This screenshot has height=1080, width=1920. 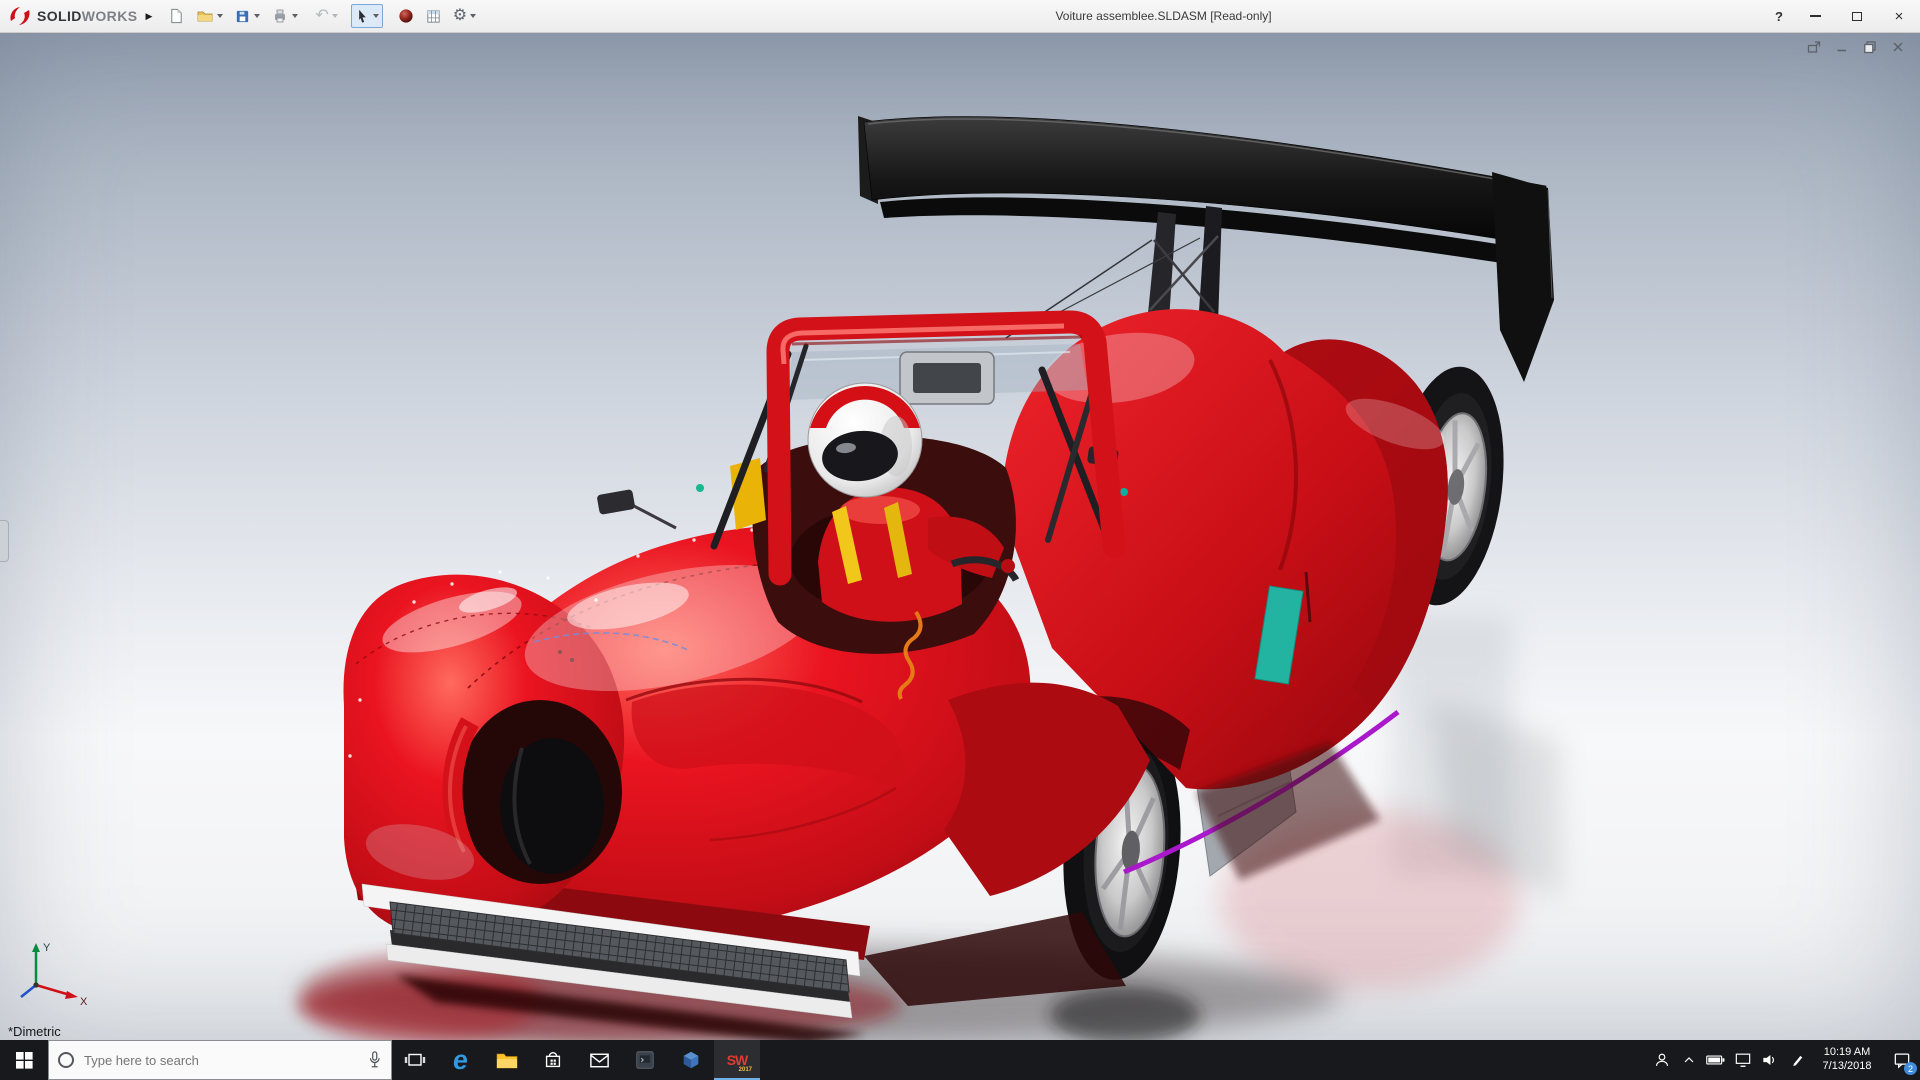 What do you see at coordinates (84, 1002) in the screenshot?
I see `triad-x-label: X` at bounding box center [84, 1002].